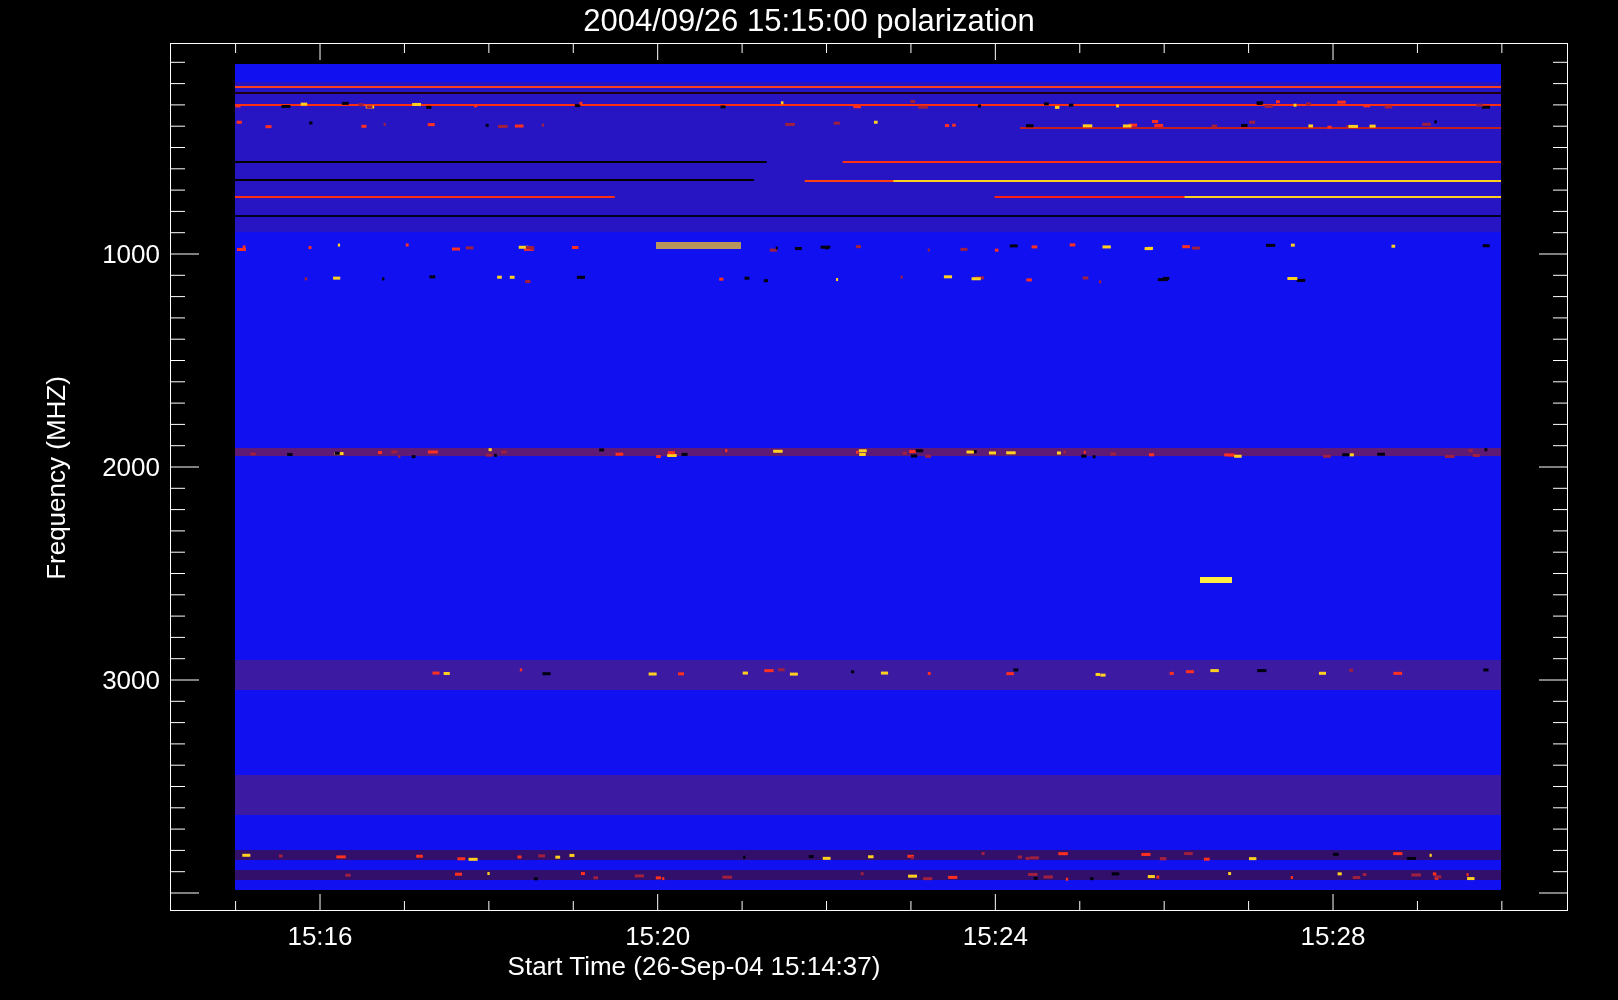 The image size is (1618, 1000). What do you see at coordinates (694, 966) in the screenshot?
I see `x-axis-title: Start Time (26-Sep-04 15:14:37)` at bounding box center [694, 966].